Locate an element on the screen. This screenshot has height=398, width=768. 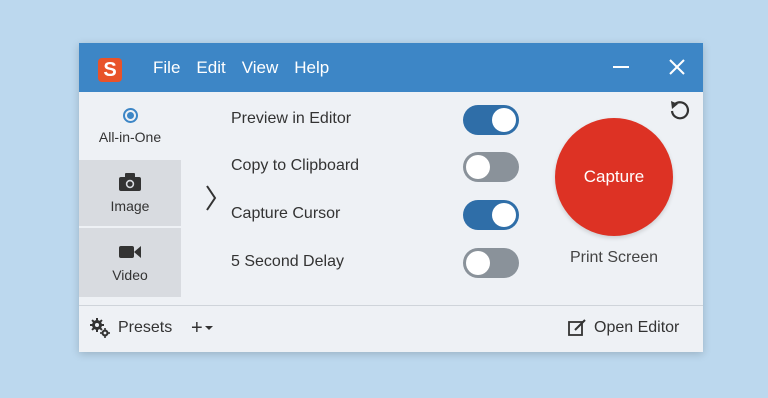
open-editor-label: Open Editor is located at coordinates (637, 327).